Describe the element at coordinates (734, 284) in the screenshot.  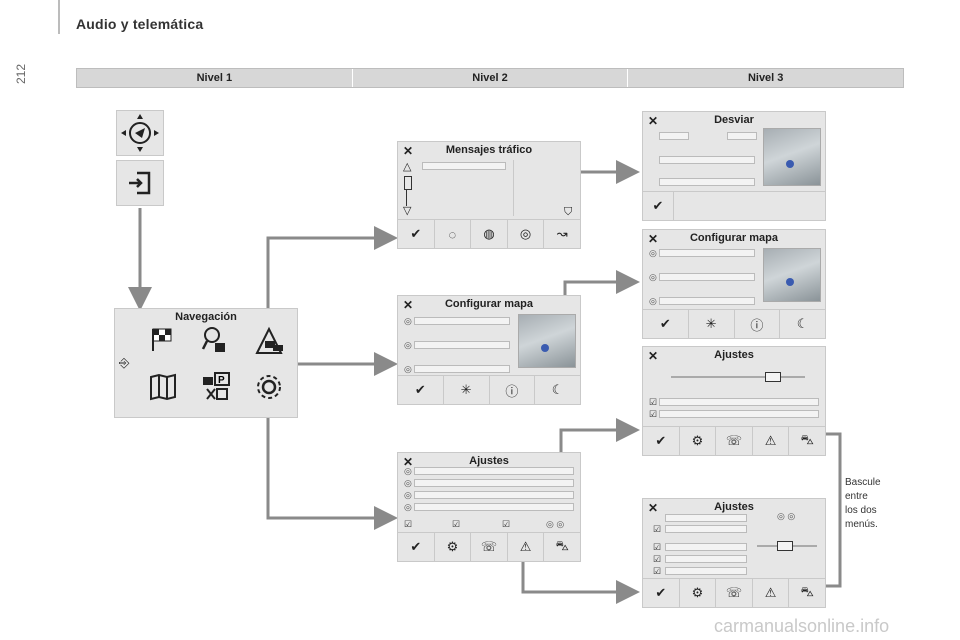
I see `config-mapa-panel-l3: ✕ Configurar mapa ◎ ◎ ◎ ✔ ✳ ⓘ ☾` at that location.